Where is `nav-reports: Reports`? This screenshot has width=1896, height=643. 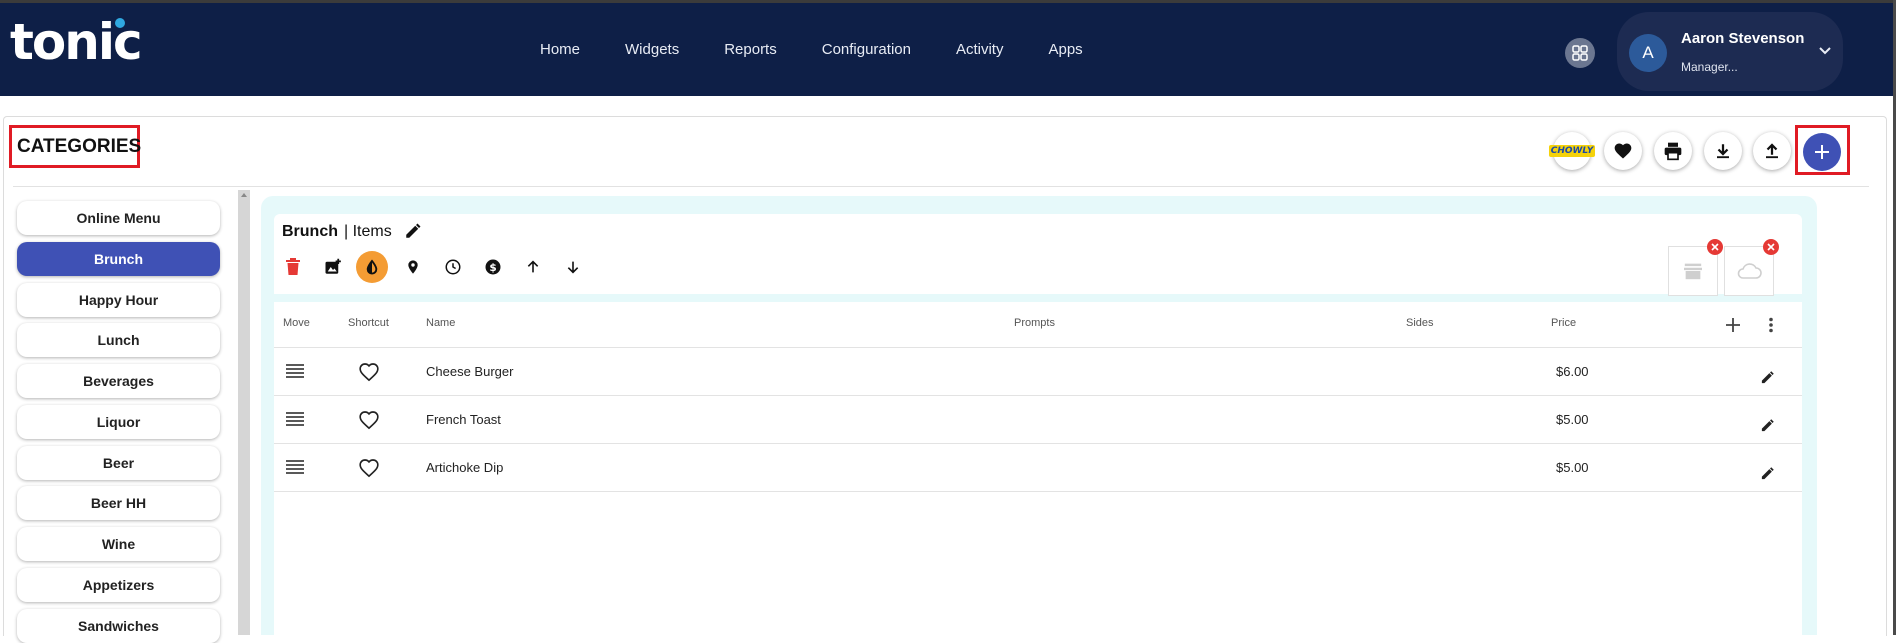
nav-reports: Reports is located at coordinates (750, 49).